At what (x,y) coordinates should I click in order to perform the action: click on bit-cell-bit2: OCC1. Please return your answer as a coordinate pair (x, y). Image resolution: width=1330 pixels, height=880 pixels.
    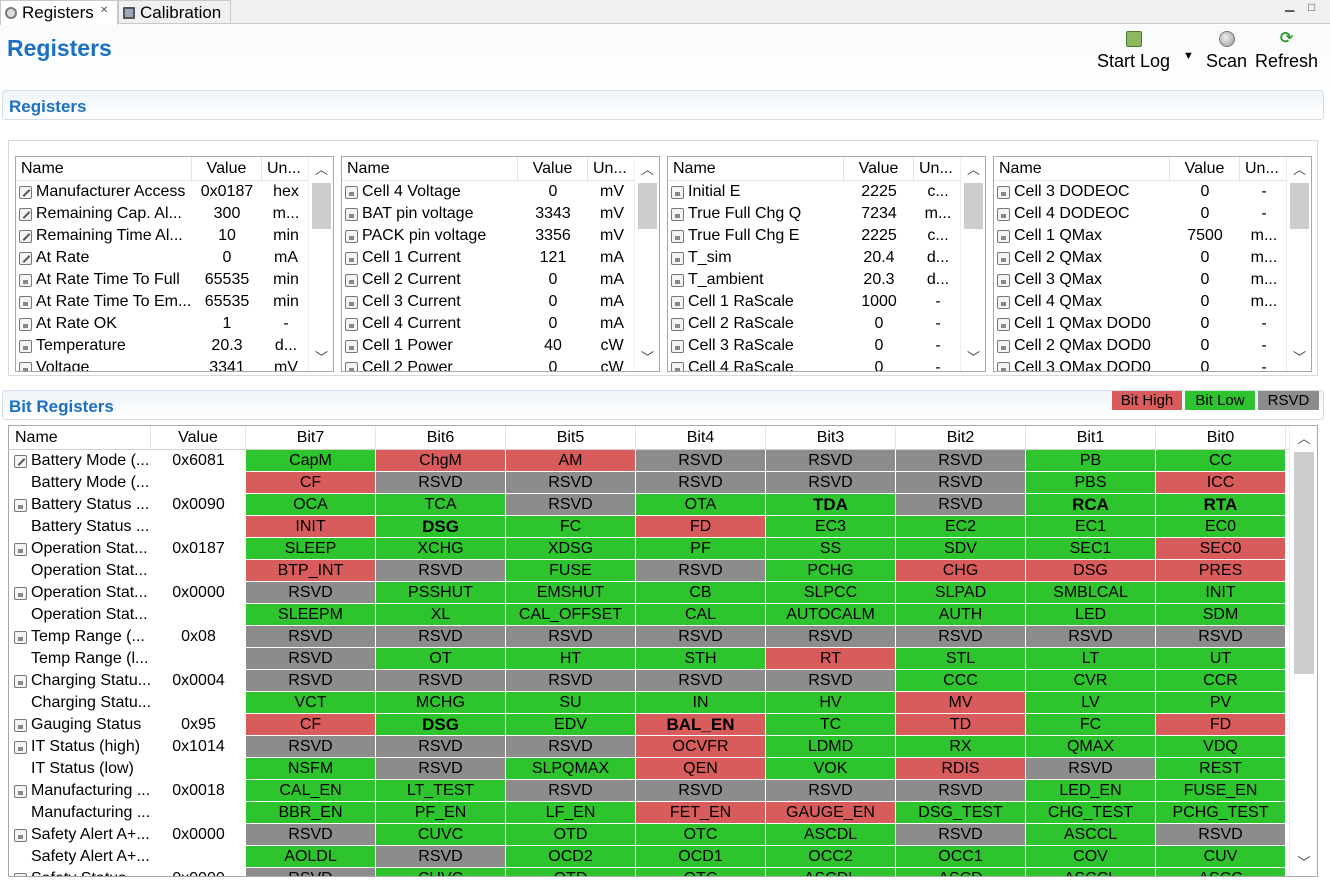
    Looking at the image, I should click on (961, 857).